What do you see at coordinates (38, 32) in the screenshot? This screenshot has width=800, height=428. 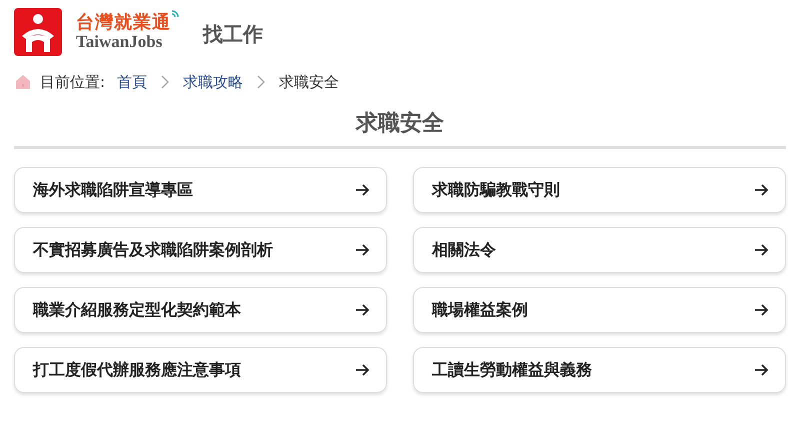 I see `logo-icon` at bounding box center [38, 32].